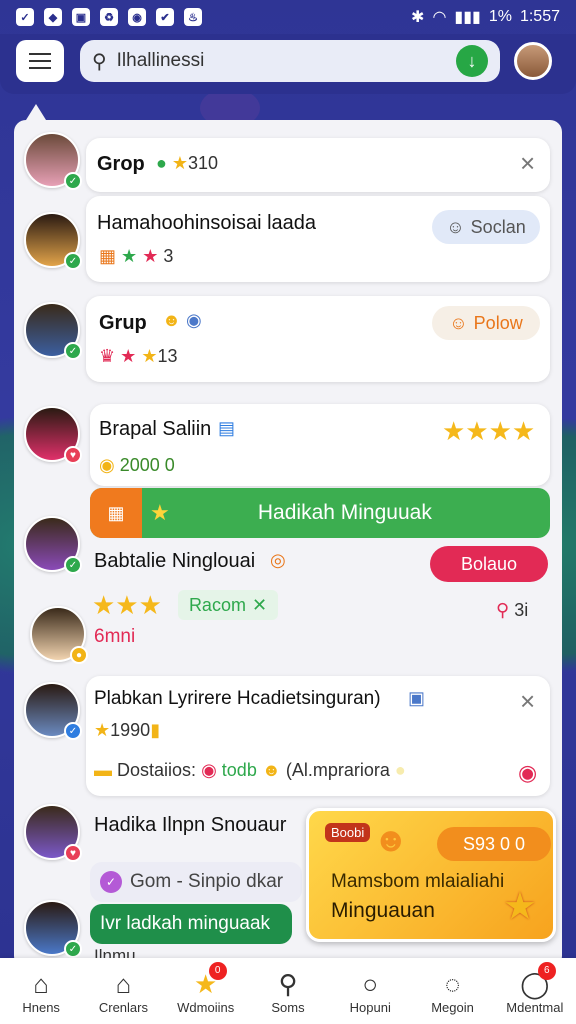 The width and height of the screenshot is (576, 1024). Describe the element at coordinates (121, 164) in the screenshot. I see `item-name: Grop` at that location.